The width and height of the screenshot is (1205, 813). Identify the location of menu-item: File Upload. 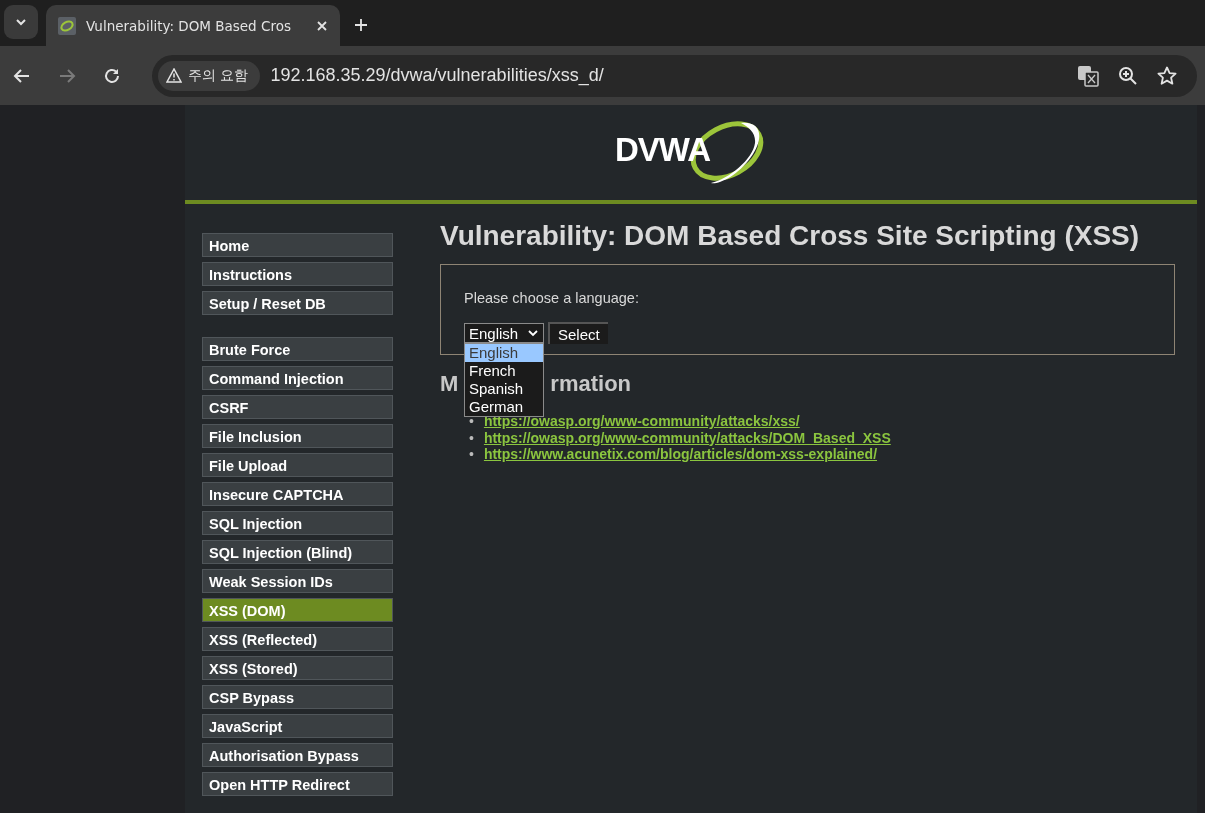
(297, 465).